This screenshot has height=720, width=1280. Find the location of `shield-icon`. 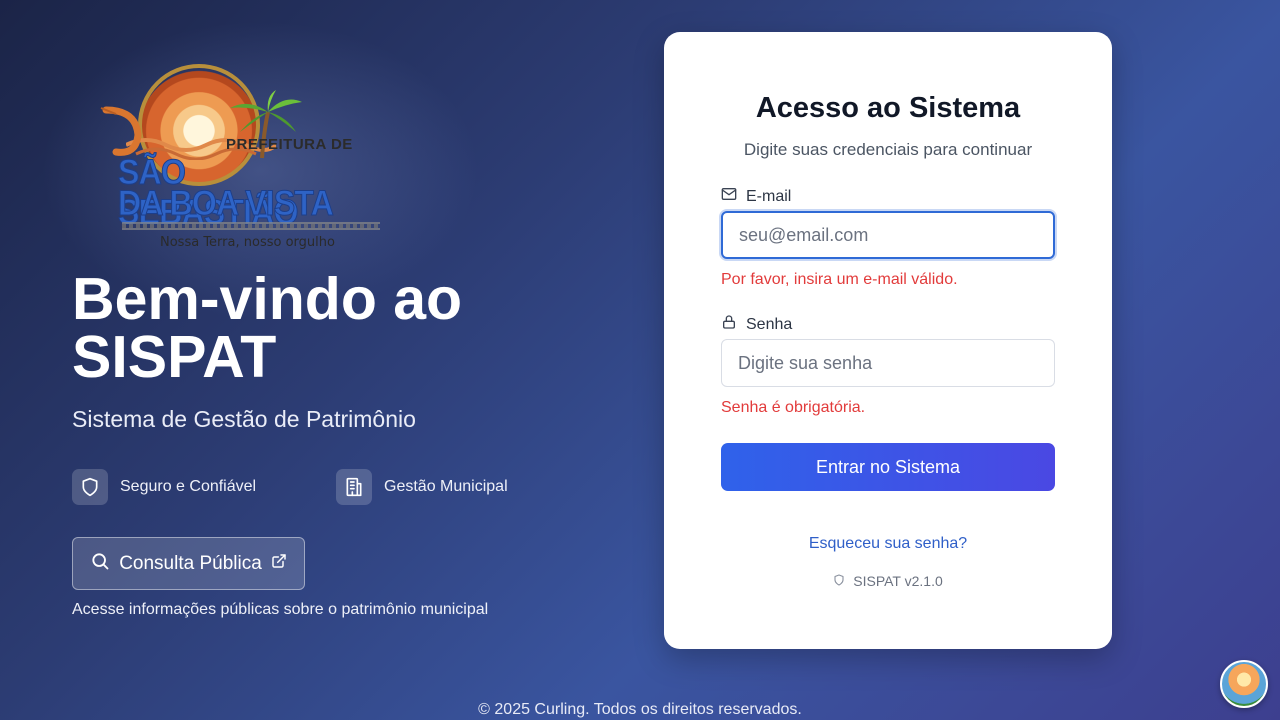

shield-icon is located at coordinates (90, 487).